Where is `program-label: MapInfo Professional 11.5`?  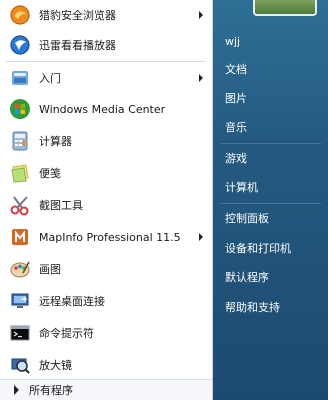 program-label: MapInfo Professional 11.5 is located at coordinates (110, 237).